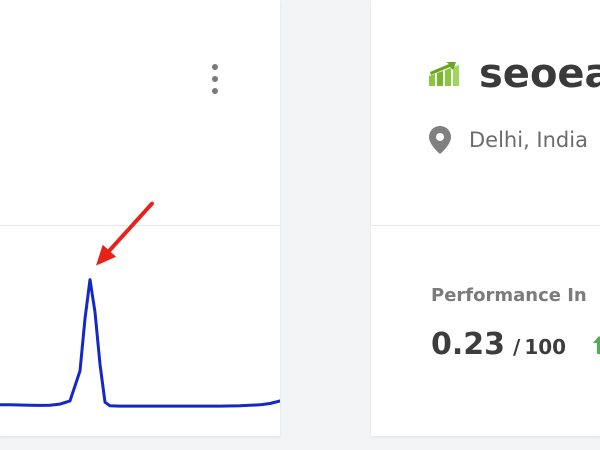 The image size is (600, 450). I want to click on performance-score: 0.23, so click(468, 344).